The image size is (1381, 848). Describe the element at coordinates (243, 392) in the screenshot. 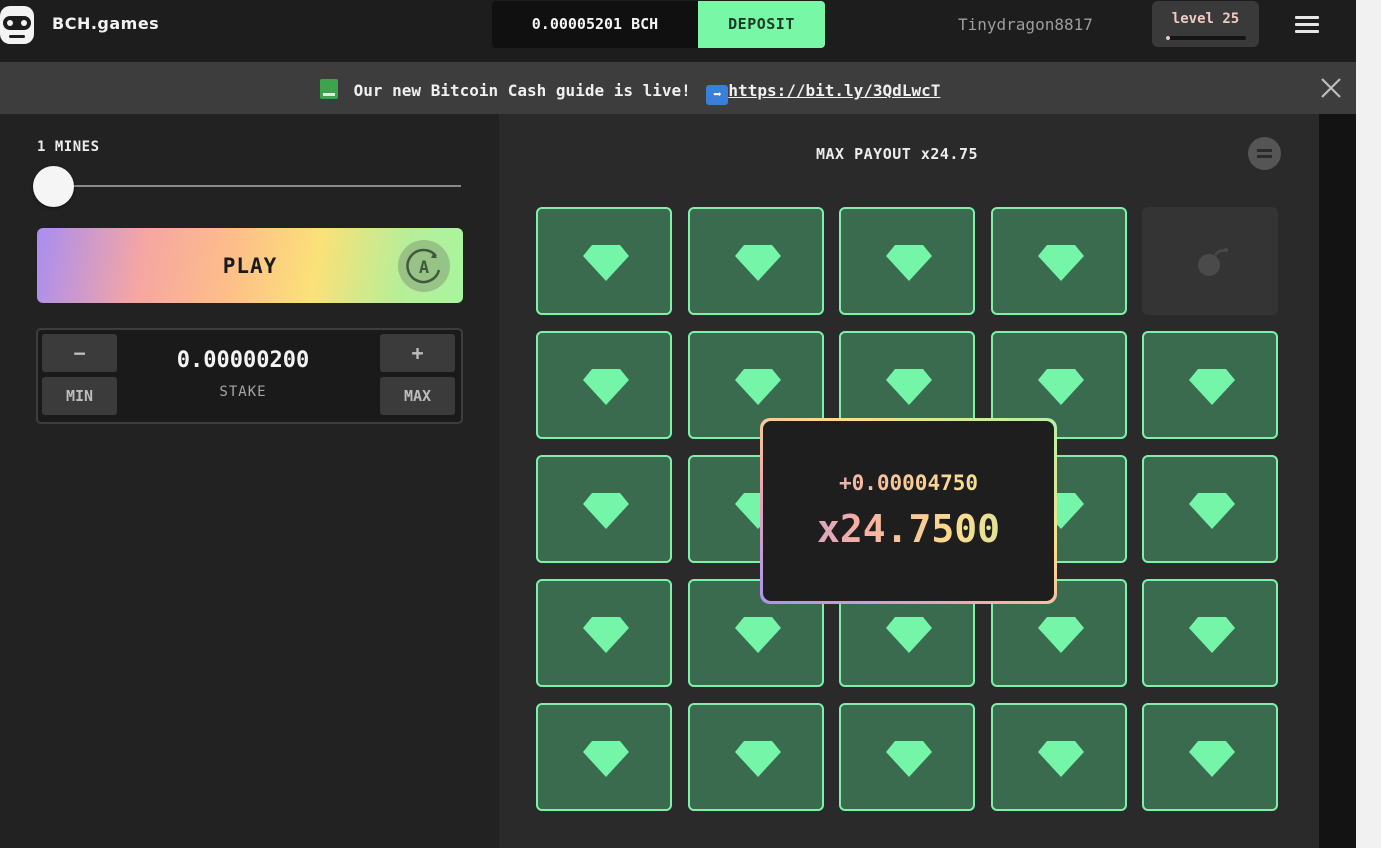

I see `stake-label: STAKE` at that location.